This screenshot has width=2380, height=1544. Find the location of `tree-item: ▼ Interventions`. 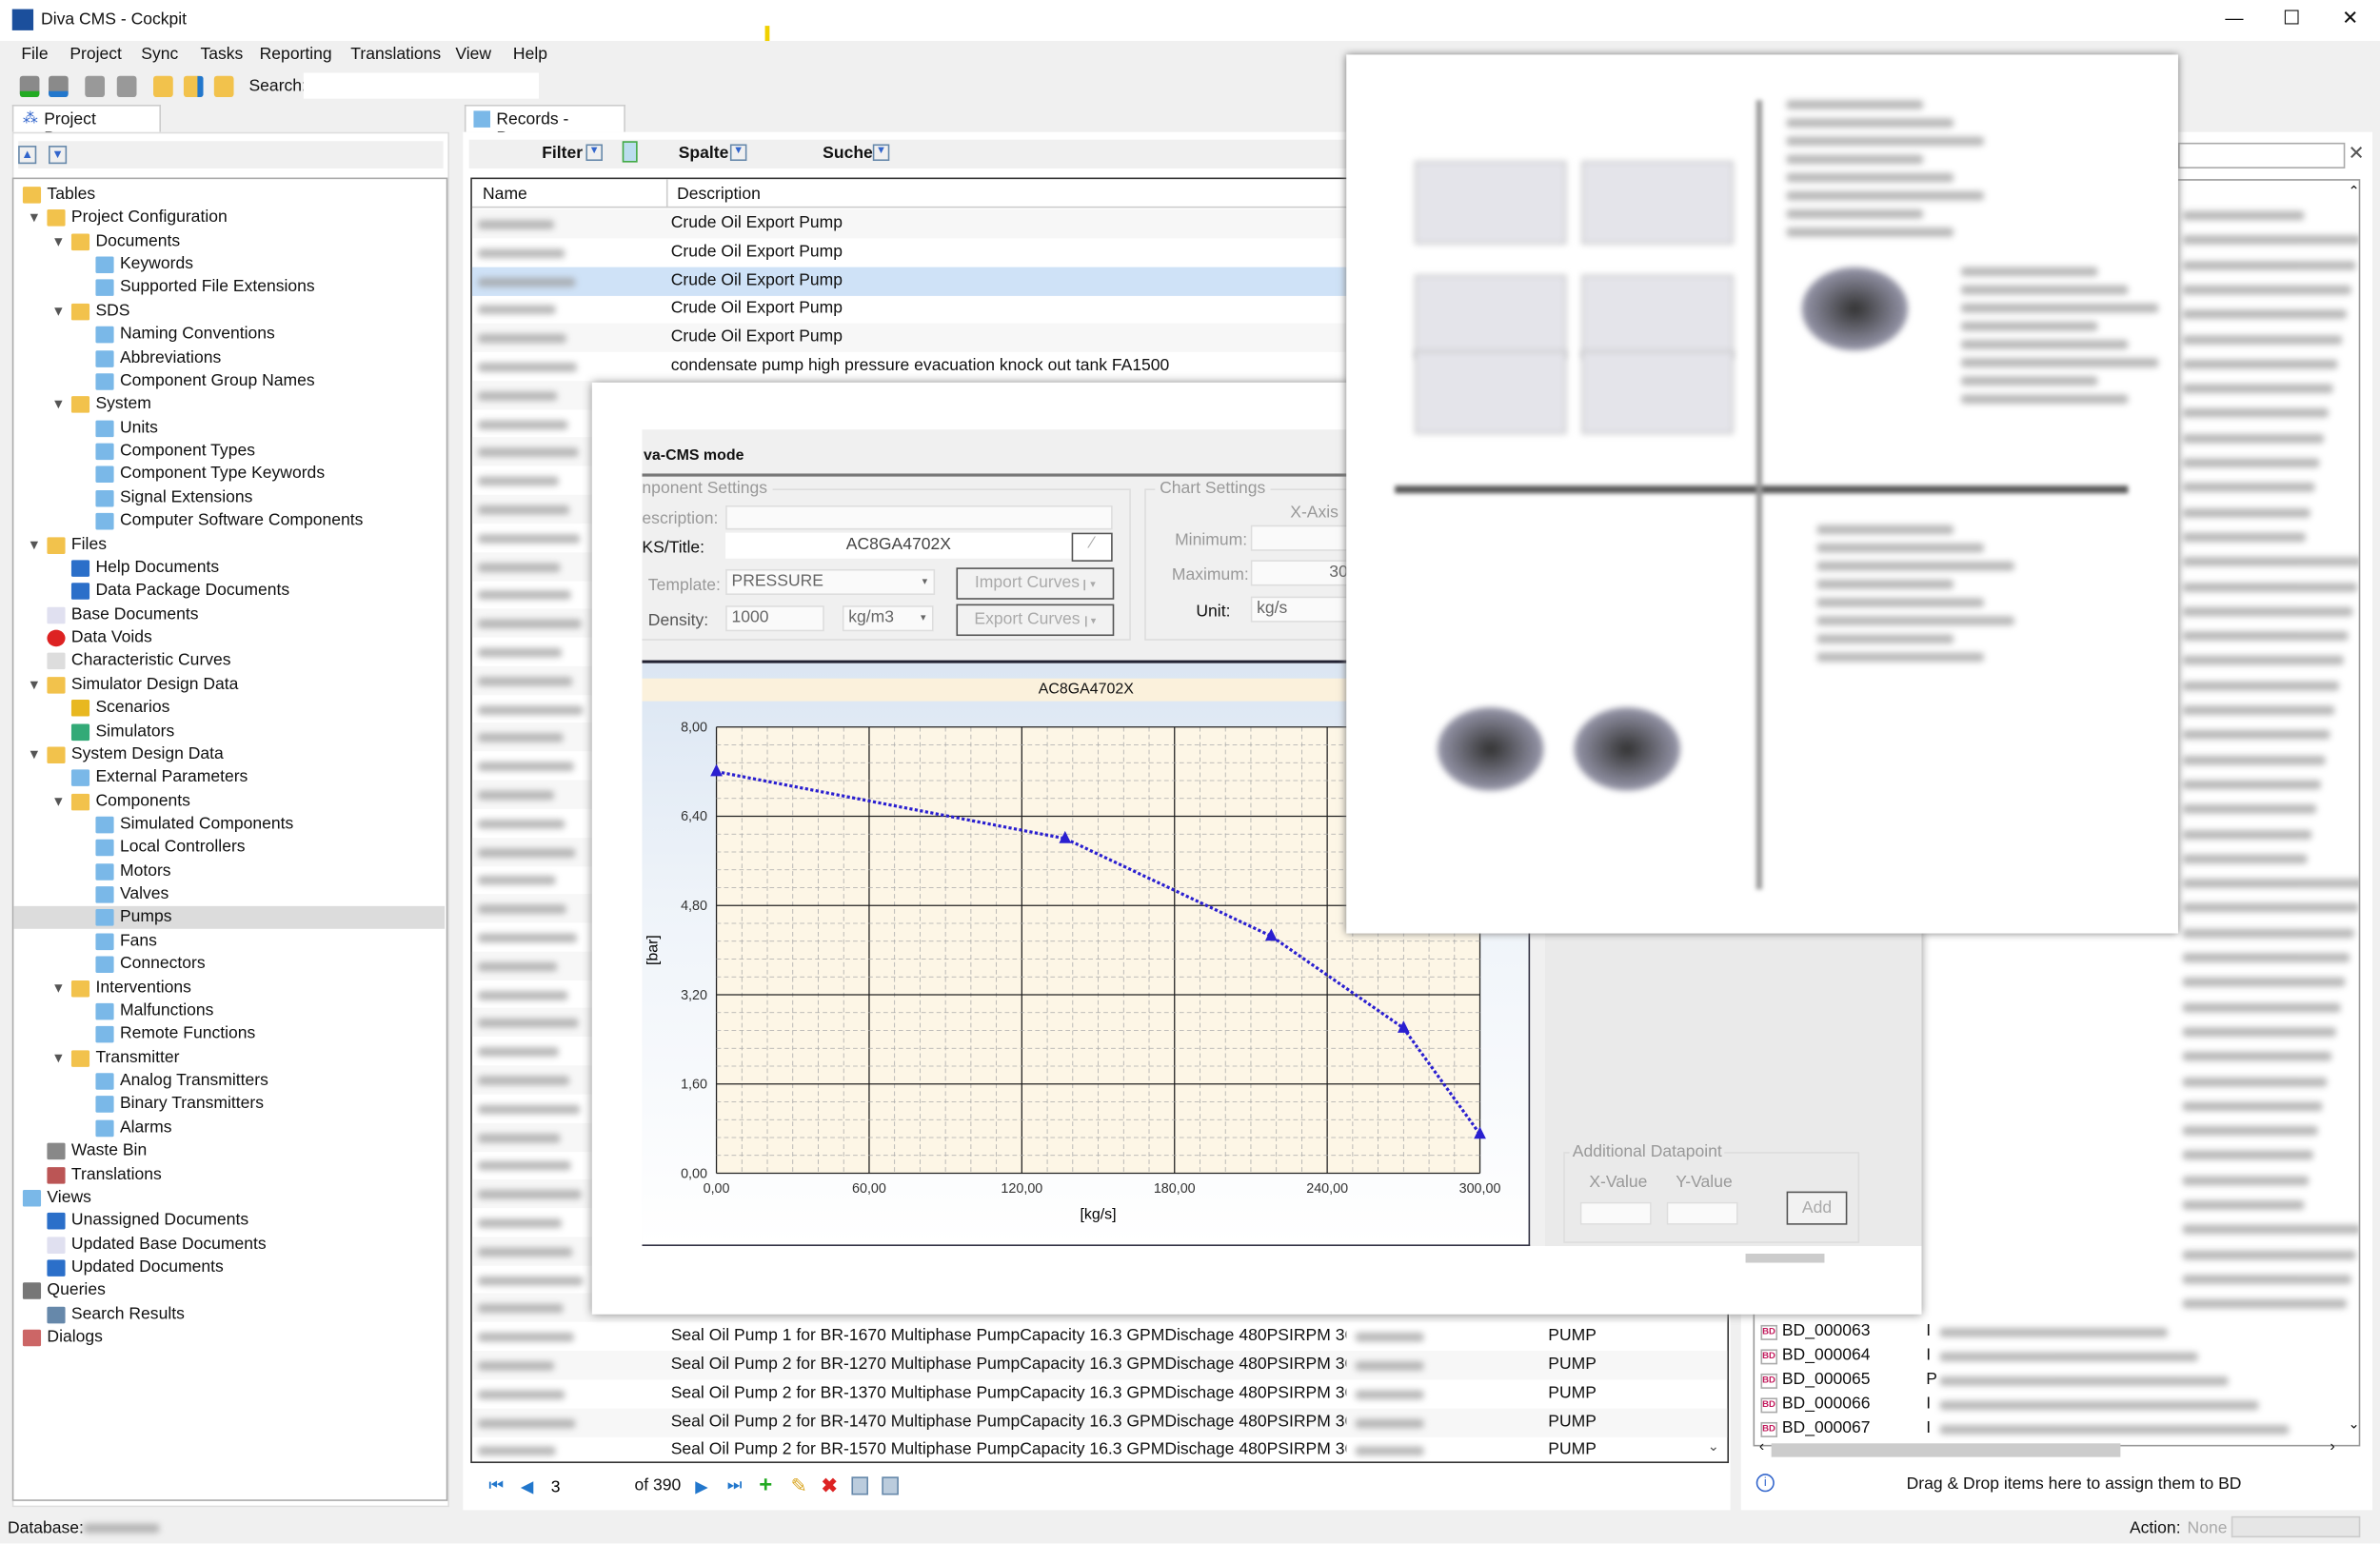

tree-item: ▼ Interventions is located at coordinates (229, 988).